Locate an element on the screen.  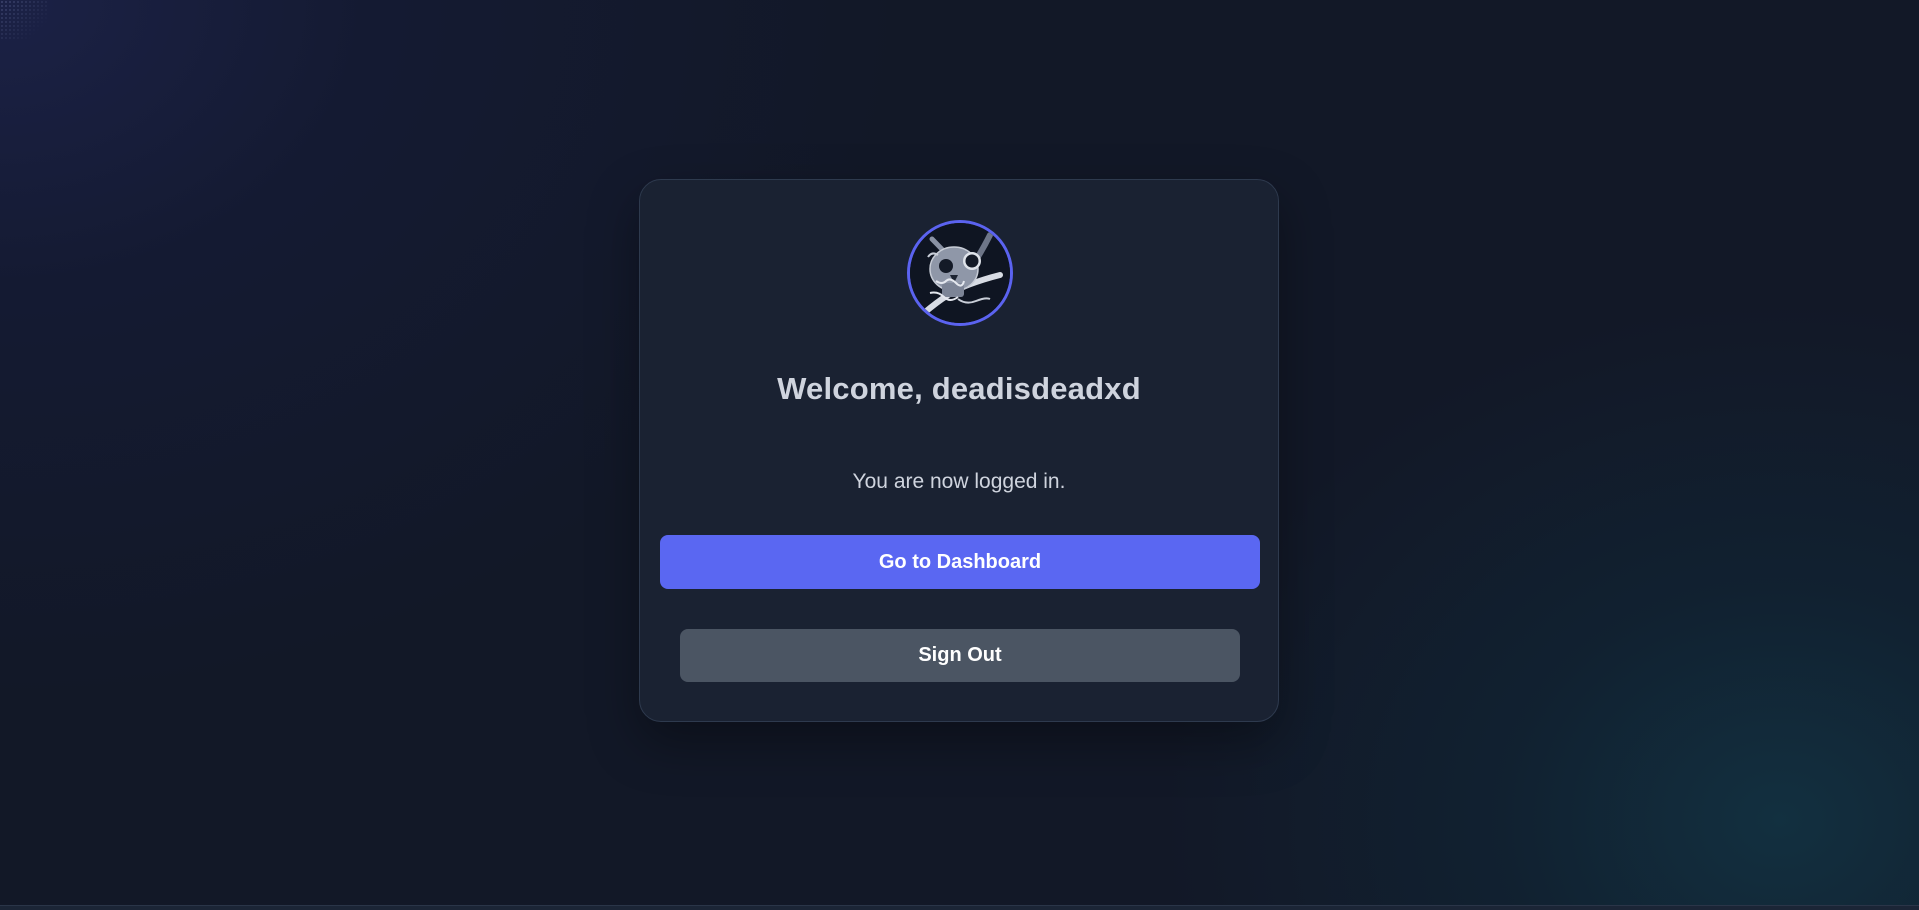
skull-avatar-icon is located at coordinates (960, 273).